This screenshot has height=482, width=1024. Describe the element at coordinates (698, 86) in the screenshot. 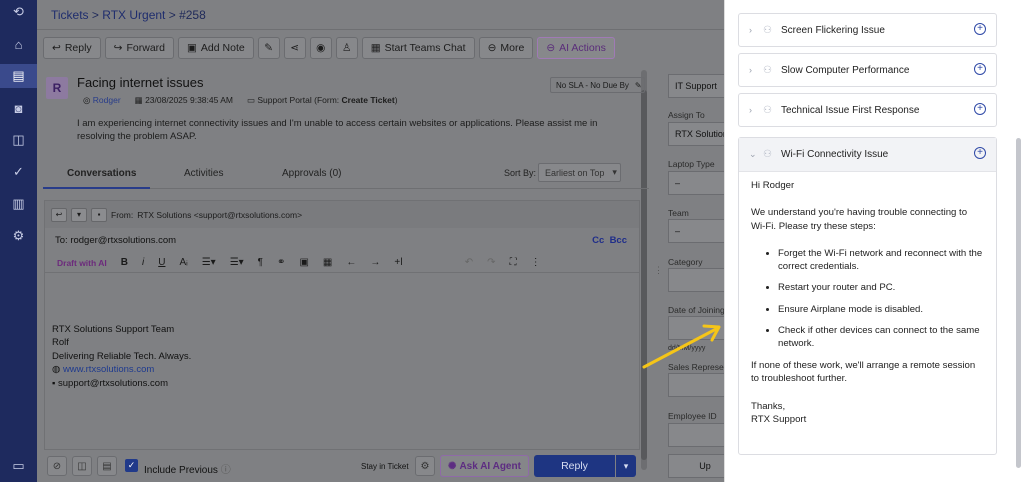

I see `group-select: IT Support` at that location.